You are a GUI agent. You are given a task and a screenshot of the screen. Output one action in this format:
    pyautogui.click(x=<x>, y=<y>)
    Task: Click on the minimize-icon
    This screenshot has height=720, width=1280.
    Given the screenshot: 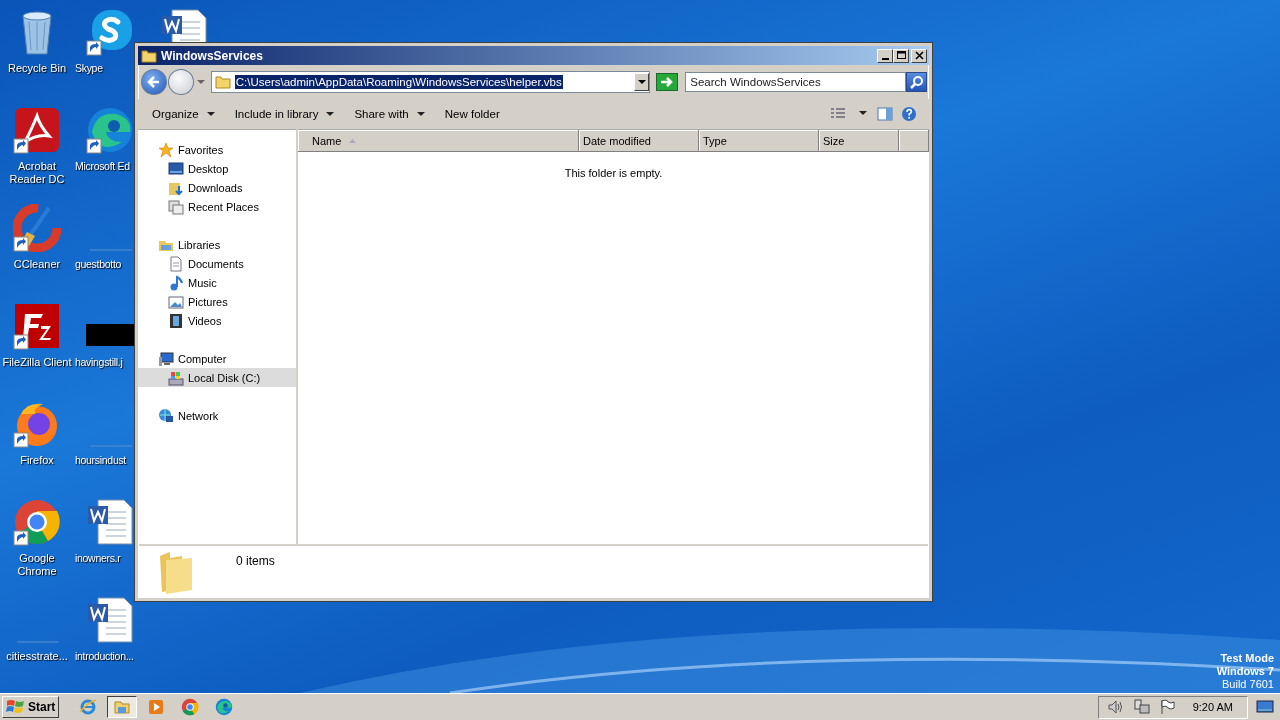 What is the action you would take?
    pyautogui.click(x=885, y=58)
    